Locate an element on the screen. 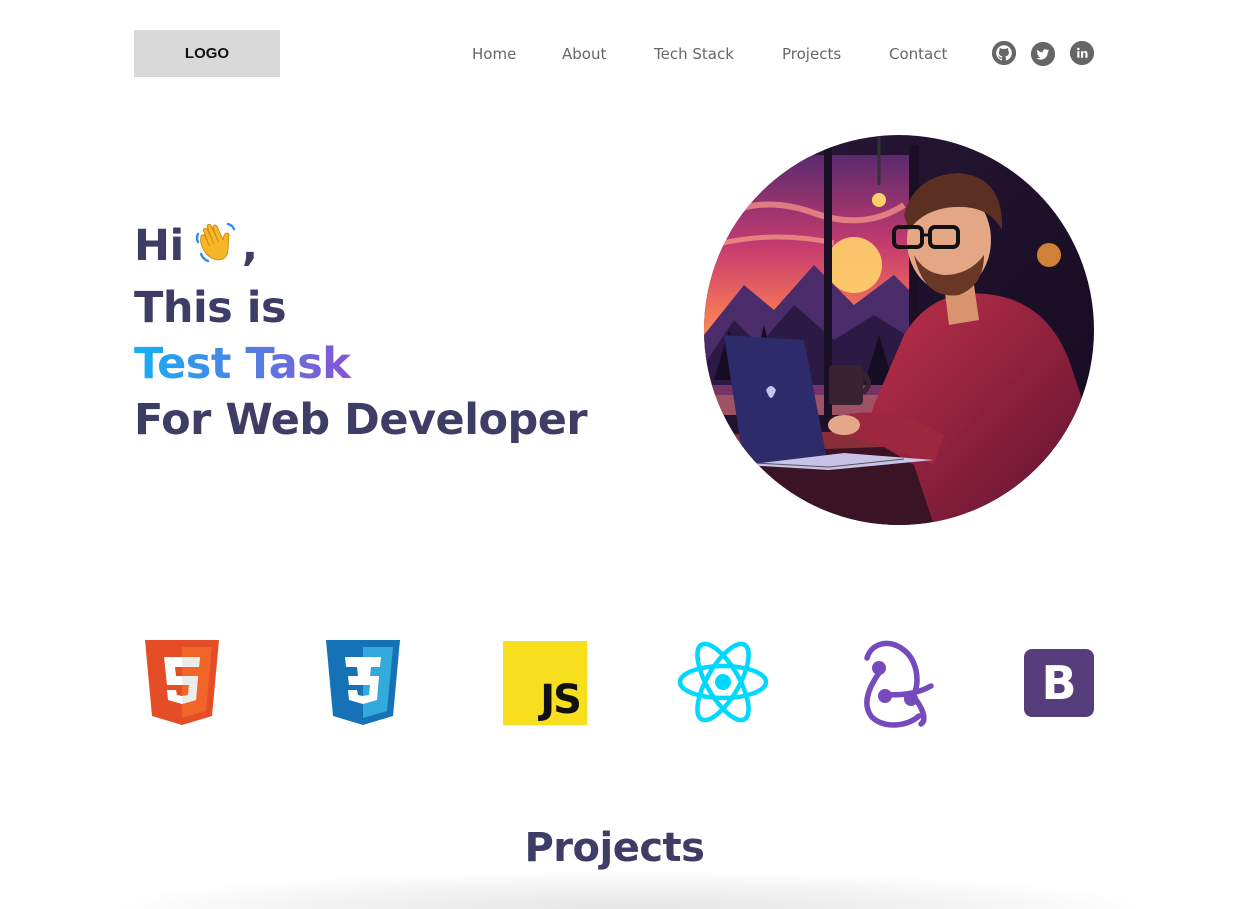 Image resolution: width=1259 pixels, height=909 pixels. bootstrap-icon: B is located at coordinates (1059, 683).